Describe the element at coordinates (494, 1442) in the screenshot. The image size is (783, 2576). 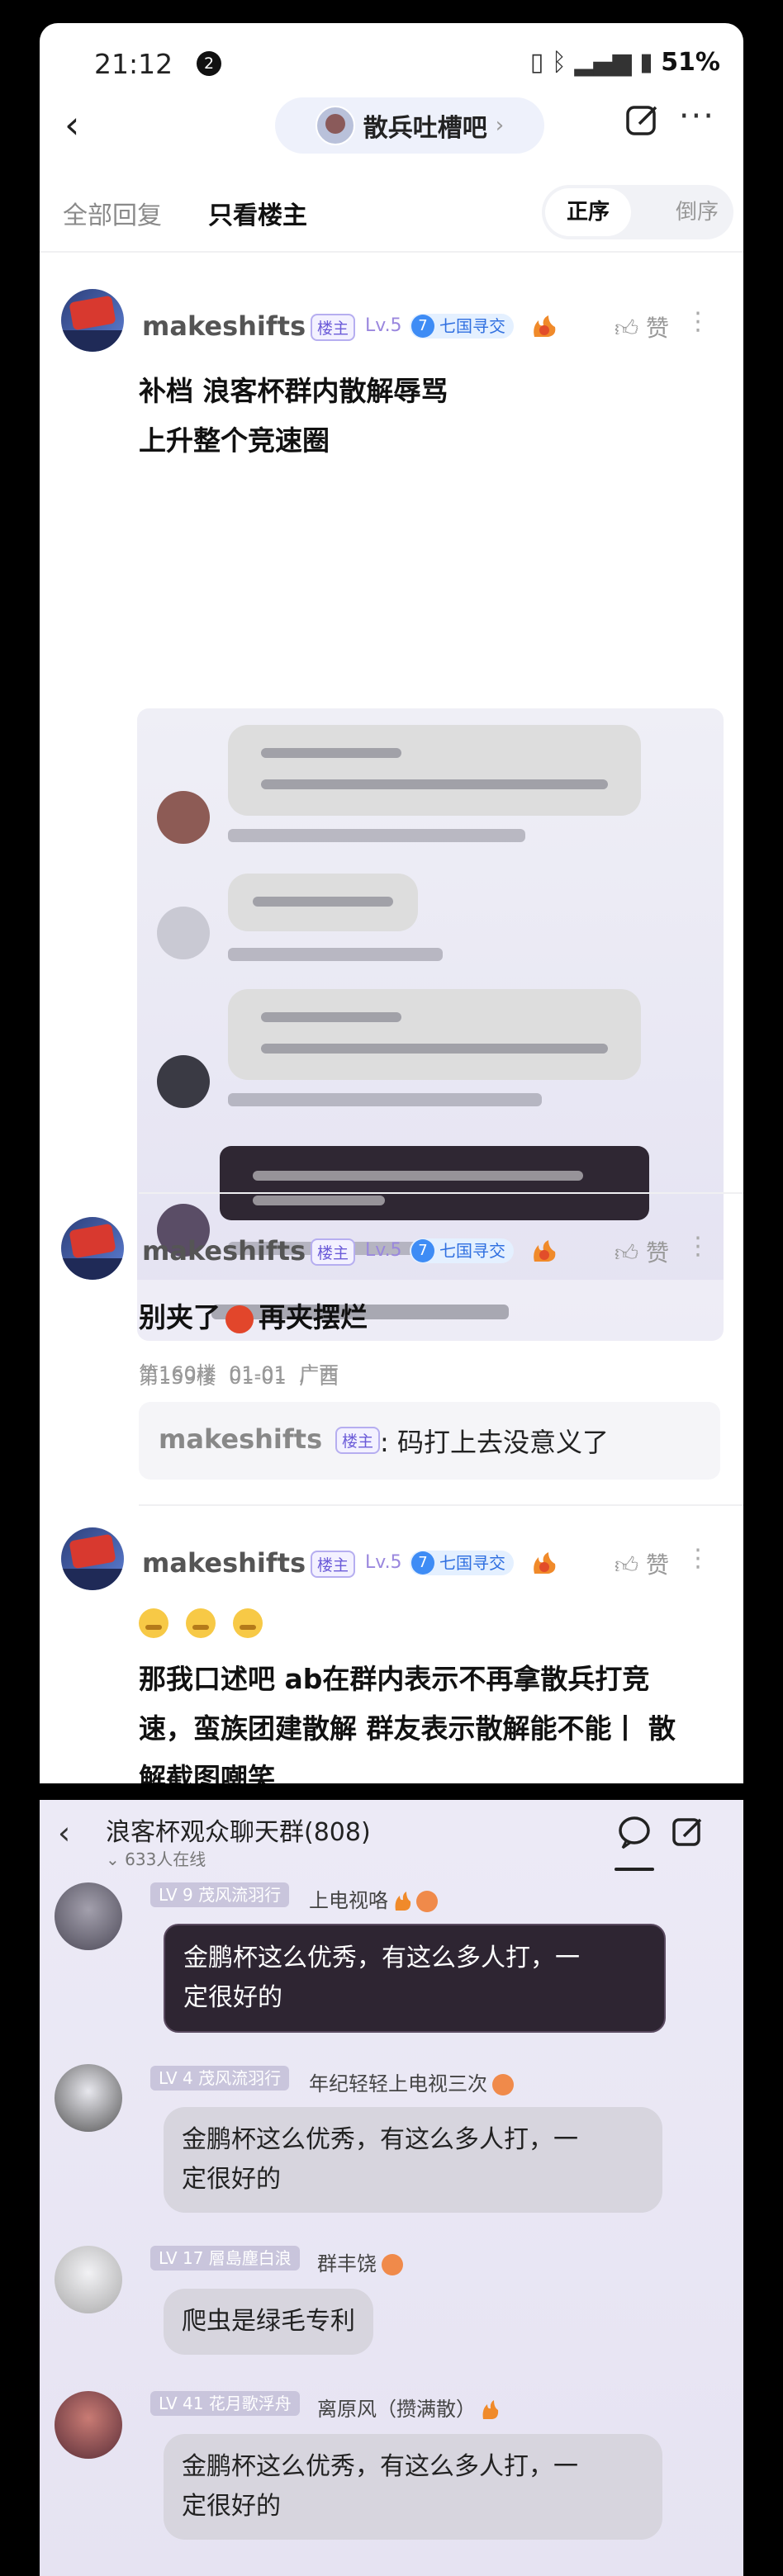
I see `quote-text: : 码打上去没意义了` at that location.